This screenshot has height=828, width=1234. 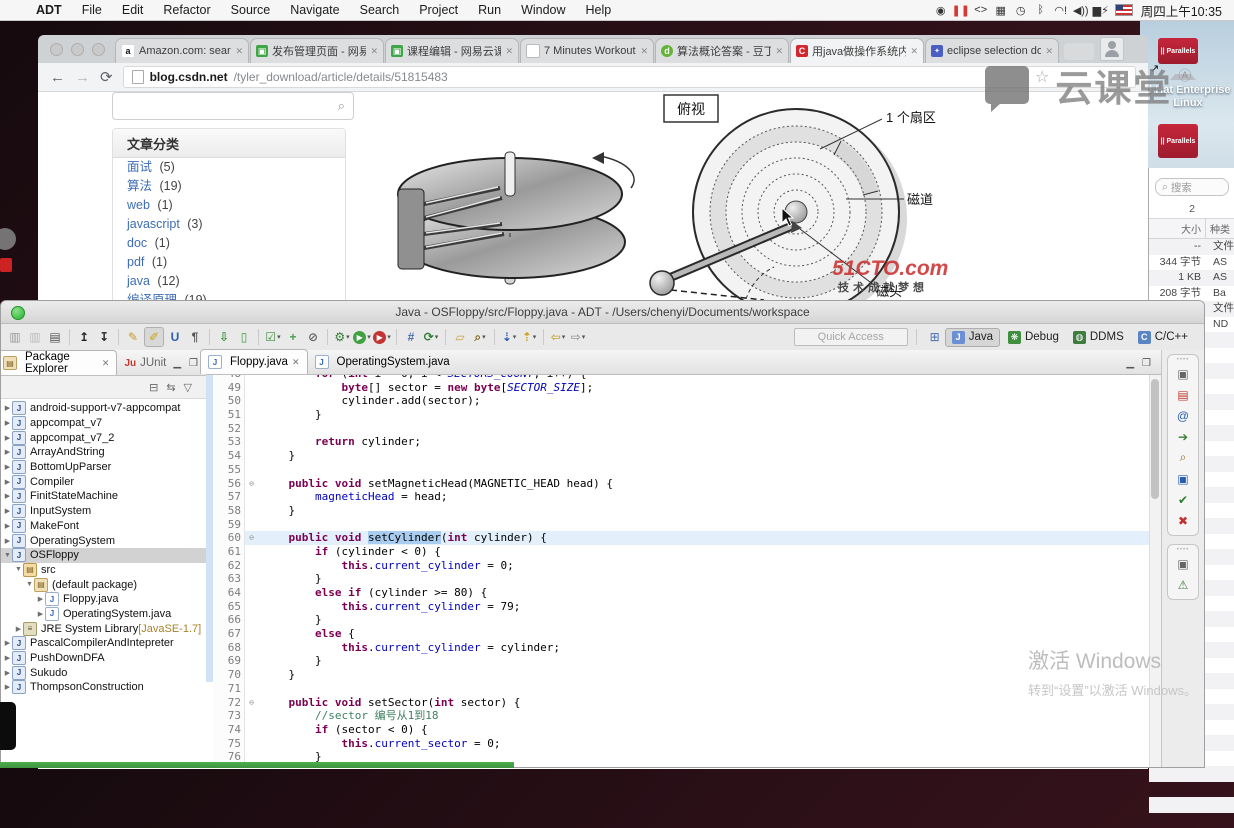 What do you see at coordinates (683, 620) in the screenshot?
I see `code-line-66: 66 }` at bounding box center [683, 620].